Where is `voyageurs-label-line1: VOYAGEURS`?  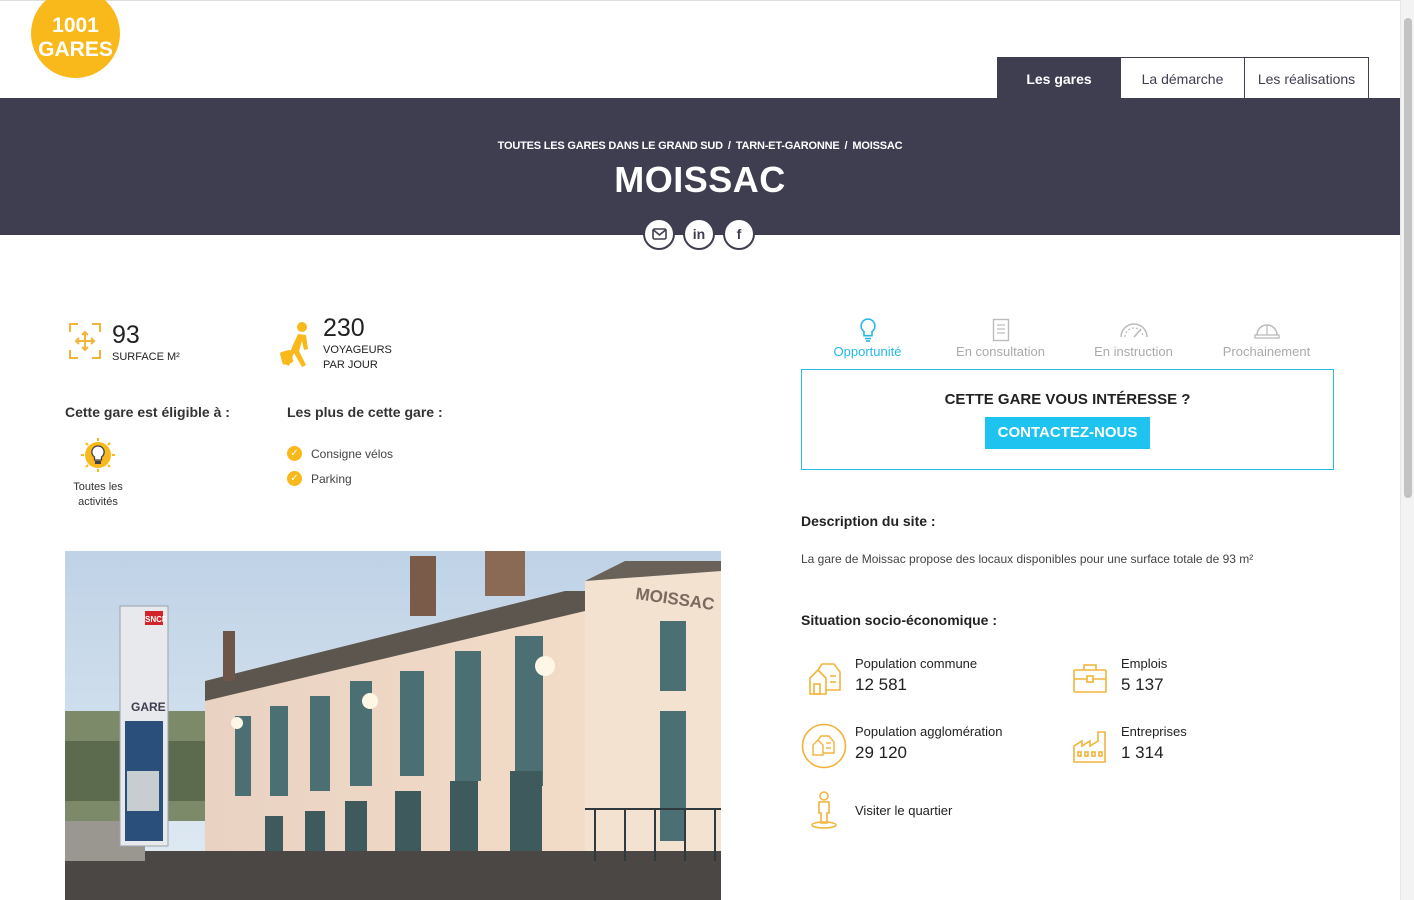
voyageurs-label-line1: VOYAGEURS is located at coordinates (357, 350).